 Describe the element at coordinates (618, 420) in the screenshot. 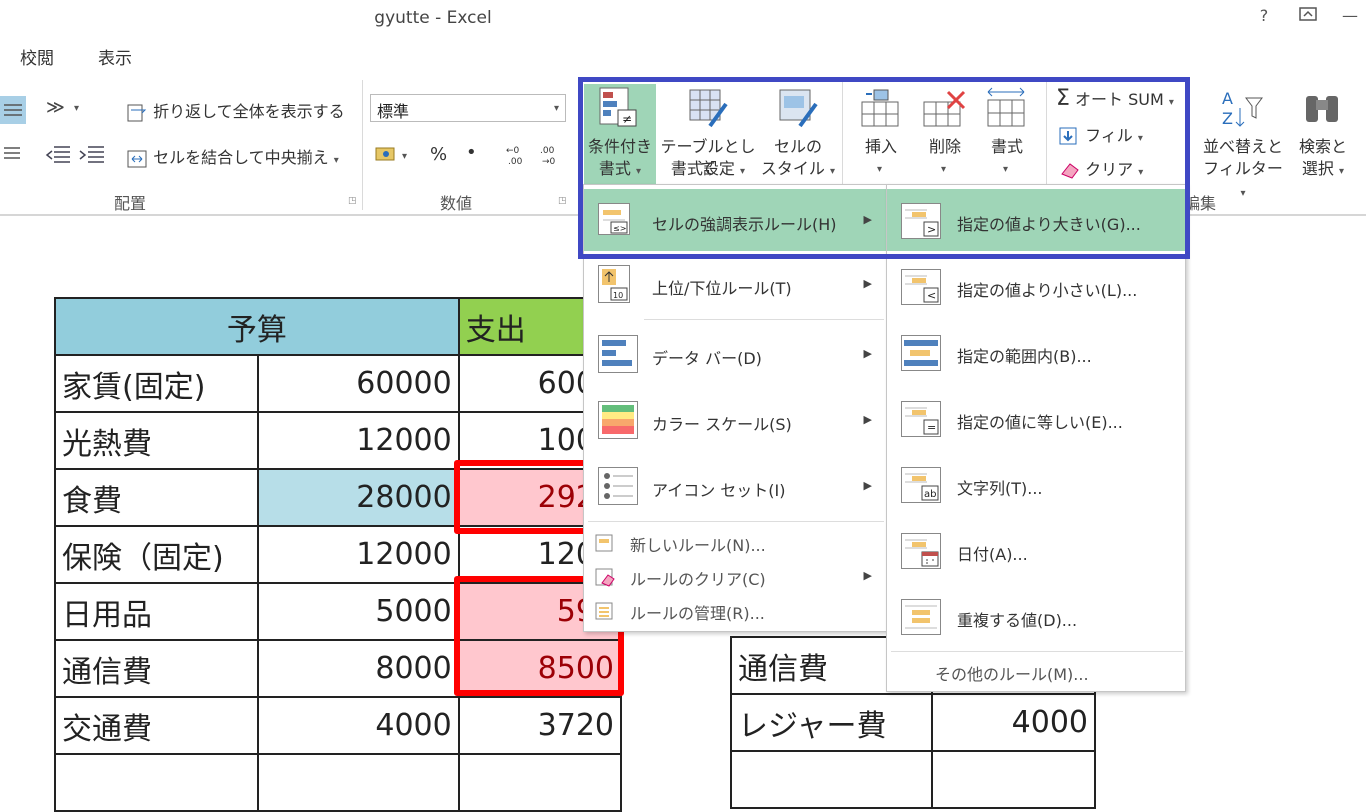

I see `color-scale-icon` at that location.